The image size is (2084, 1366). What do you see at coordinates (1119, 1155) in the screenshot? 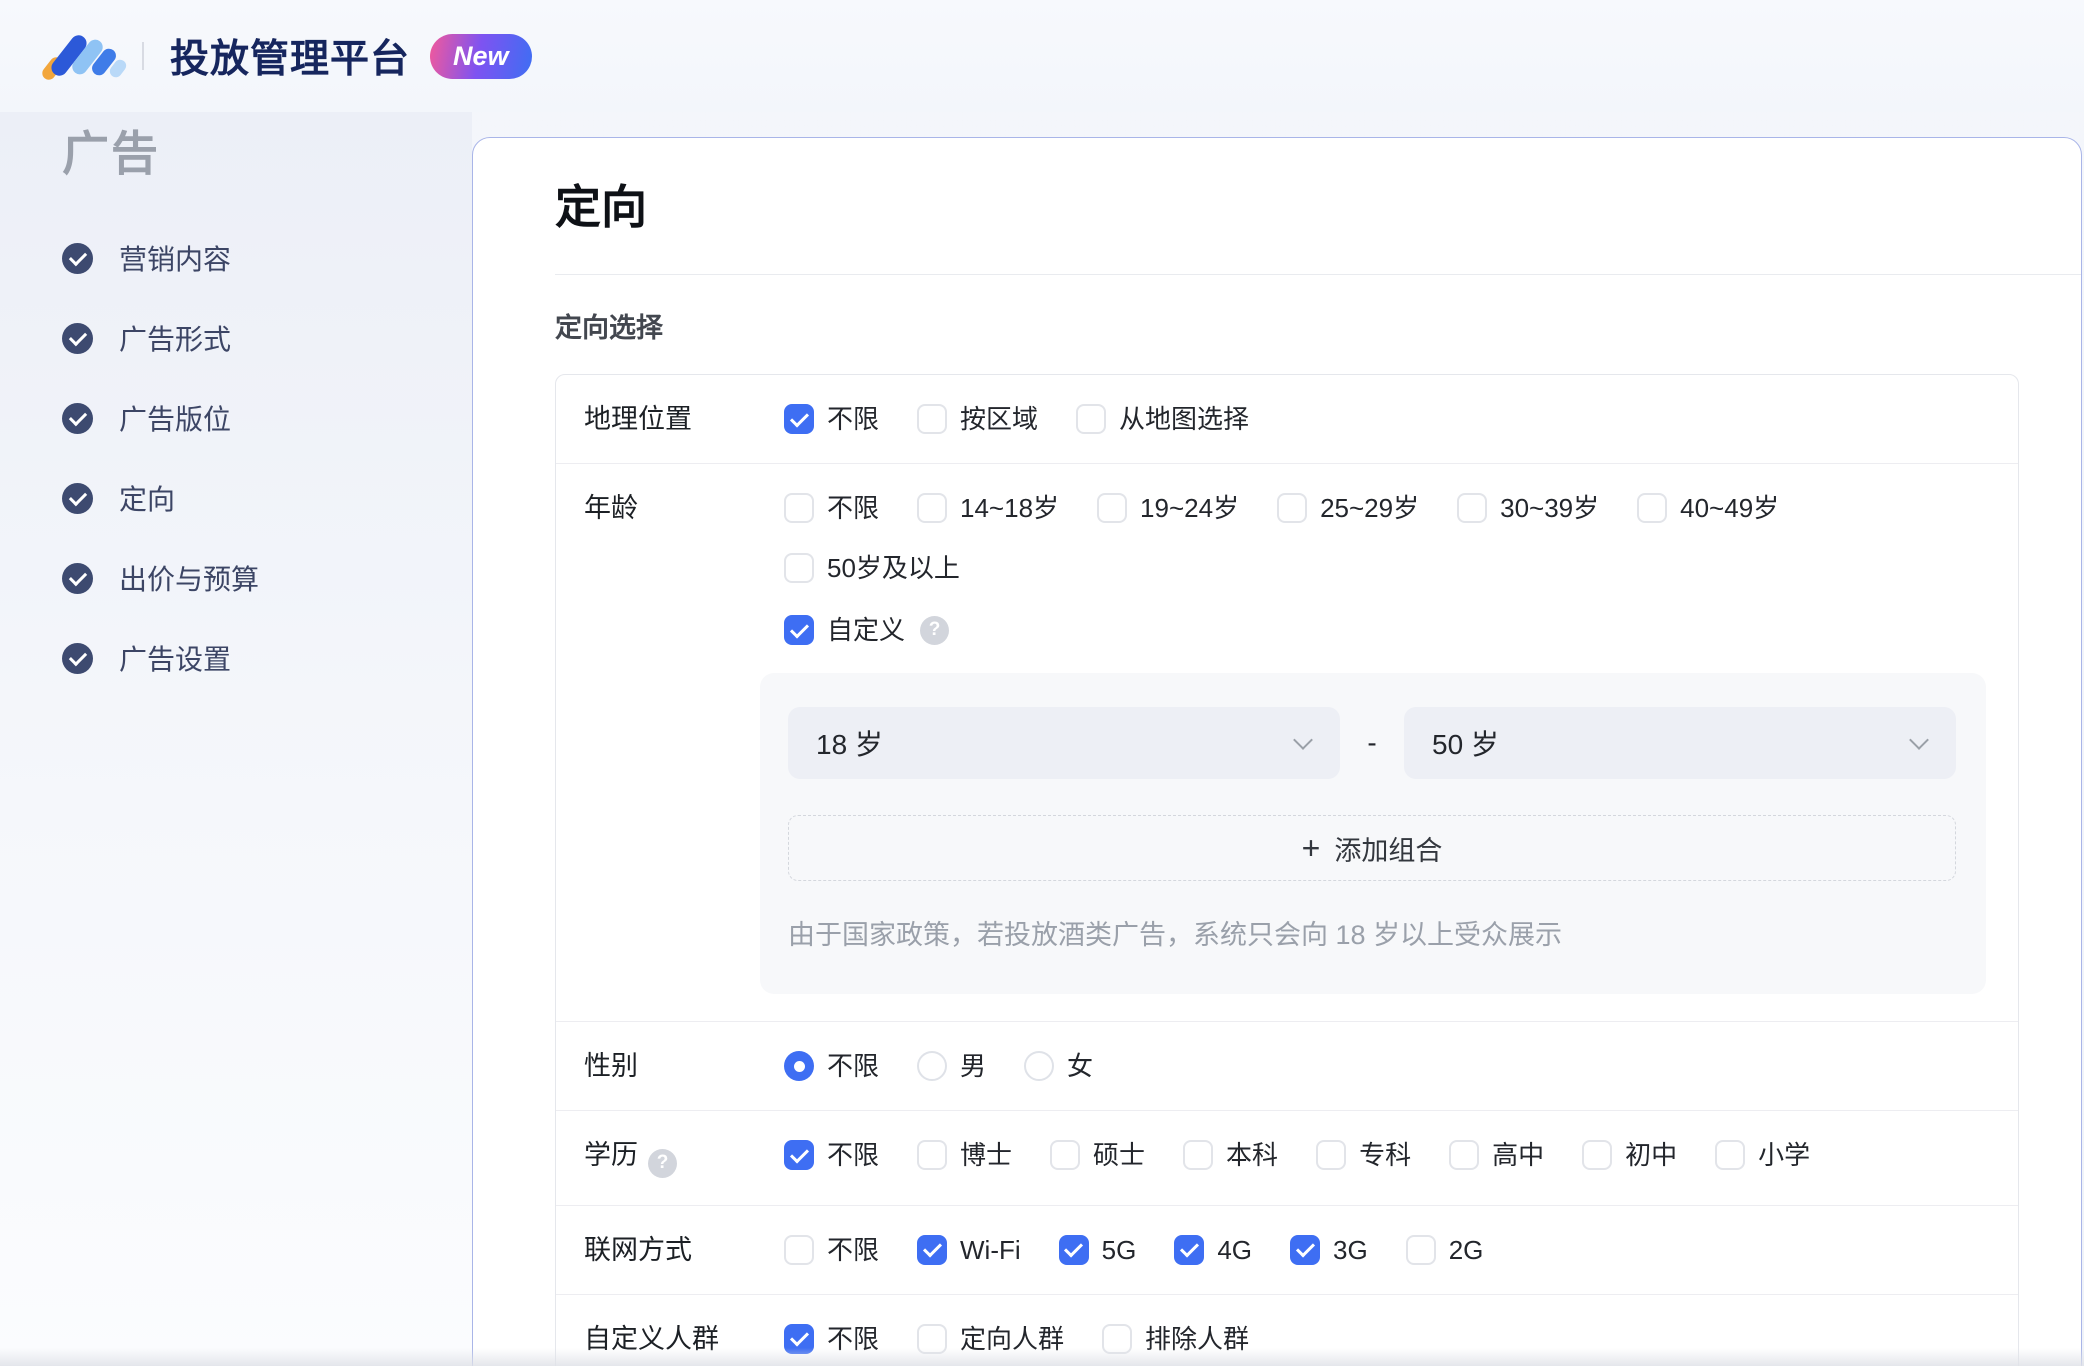
I see `option-label: 硕士` at bounding box center [1119, 1155].